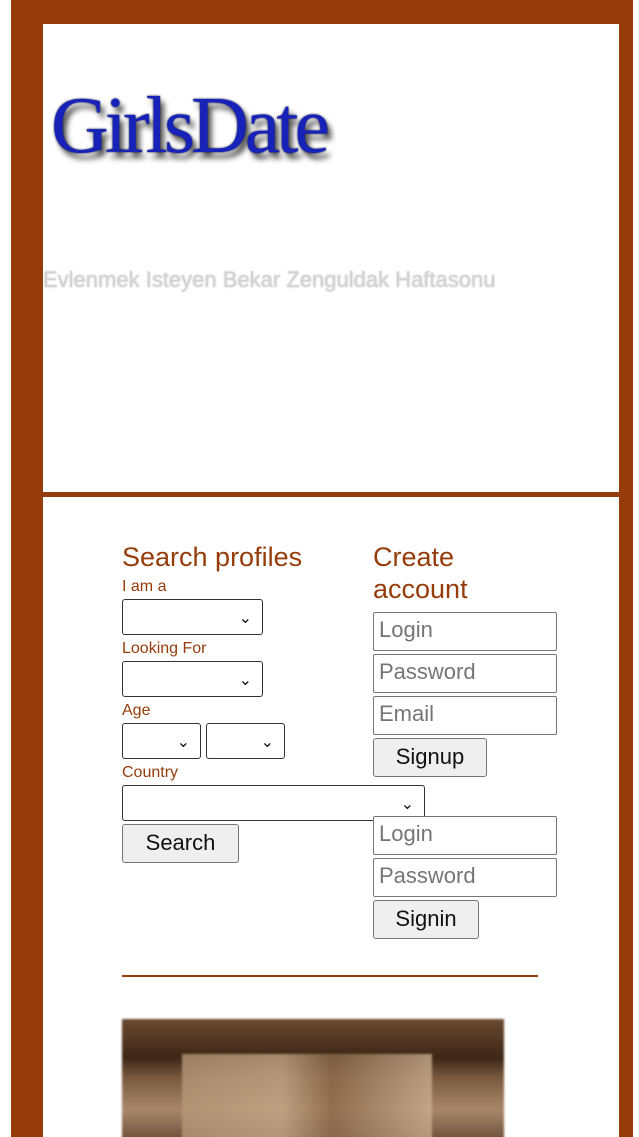 Image resolution: width=639 pixels, height=1137 pixels. I want to click on signin-login-input: Login, so click(465, 835).